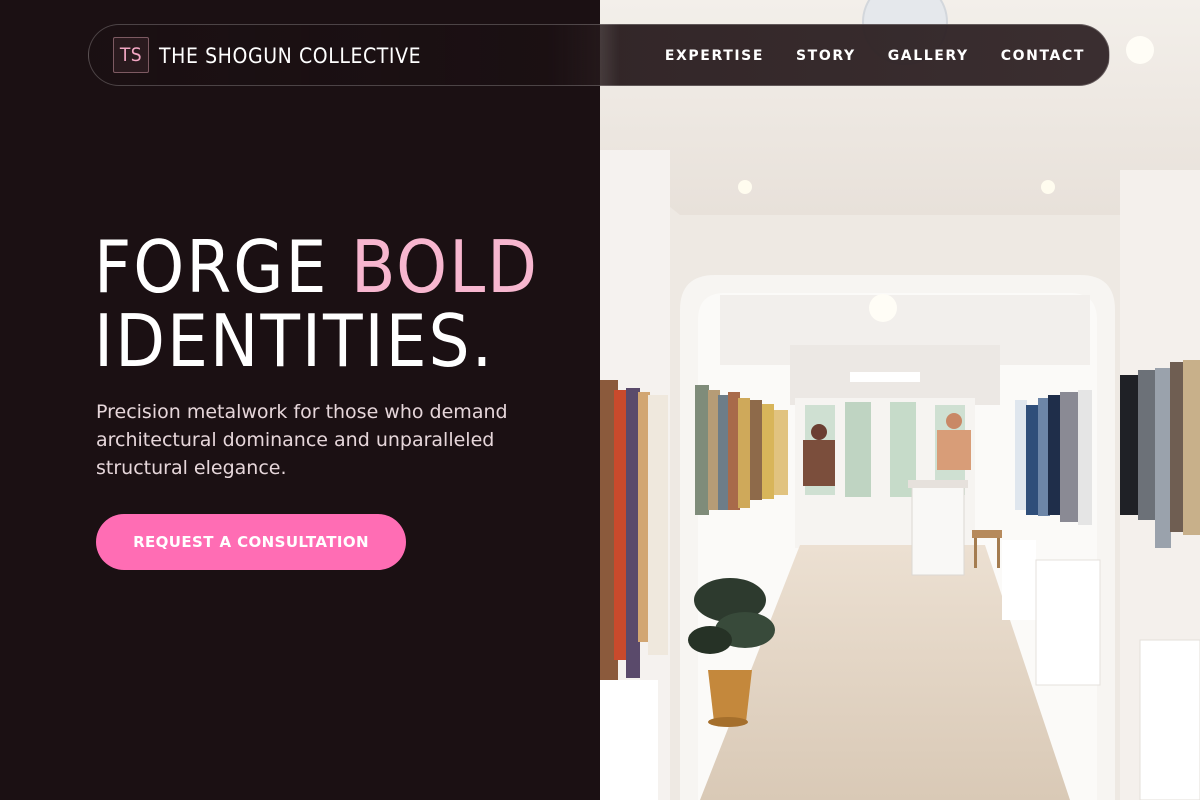 The image size is (1200, 800). Describe the element at coordinates (290, 56) in the screenshot. I see `brand-name: THE SHOGUN COLLECTIVE` at that location.